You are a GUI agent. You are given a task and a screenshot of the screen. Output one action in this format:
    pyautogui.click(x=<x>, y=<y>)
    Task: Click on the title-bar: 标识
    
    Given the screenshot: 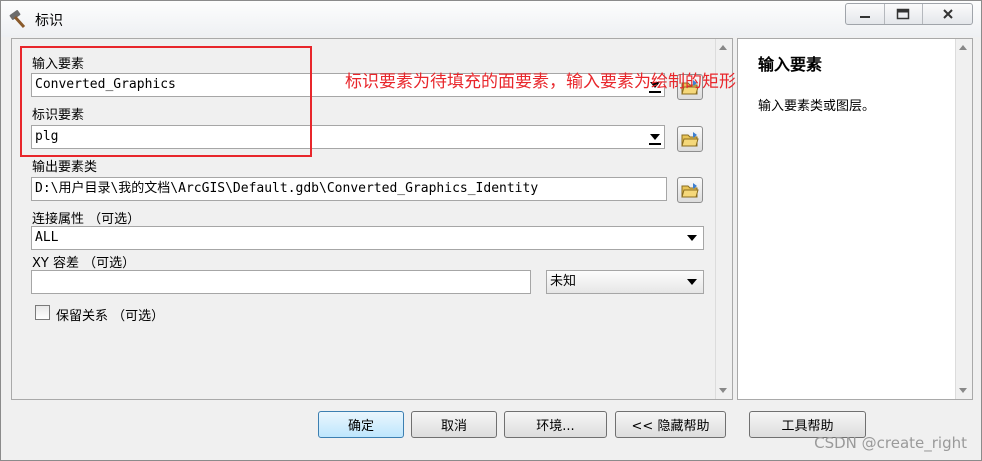 What is the action you would take?
    pyautogui.click(x=491, y=19)
    